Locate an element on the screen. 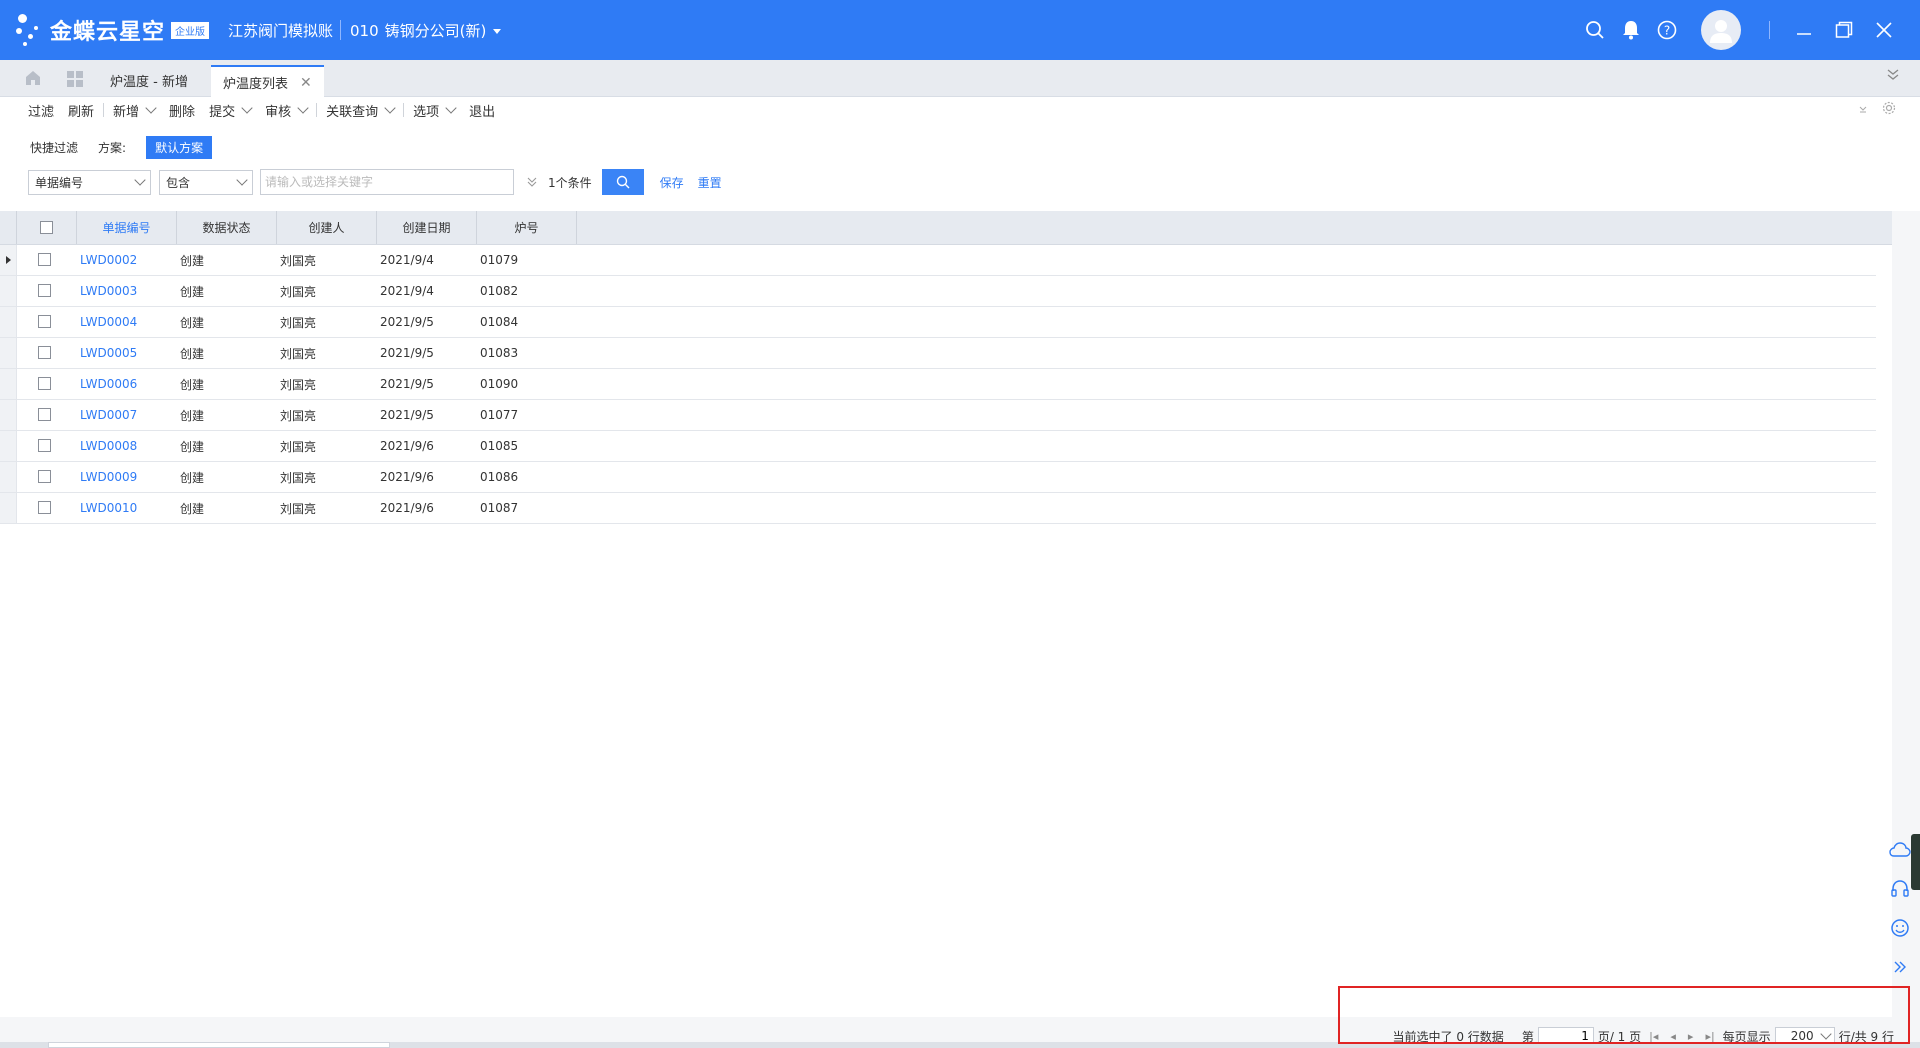 The height and width of the screenshot is (1048, 1920). collapse-icon is located at coordinates (1863, 108).